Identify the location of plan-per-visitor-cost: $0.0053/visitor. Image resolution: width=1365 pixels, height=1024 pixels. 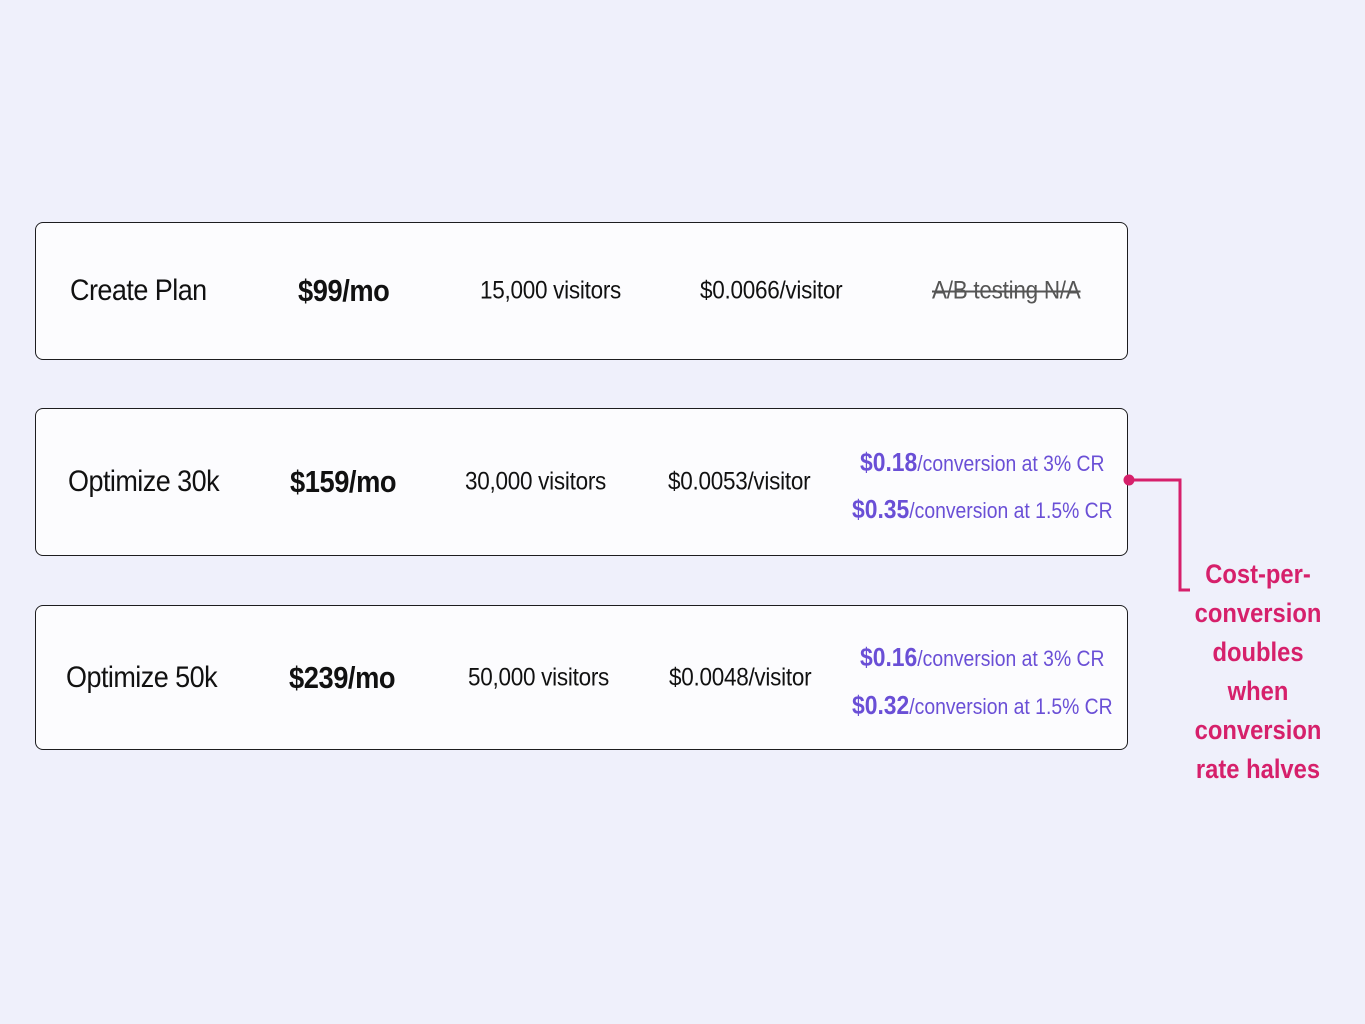
(739, 481).